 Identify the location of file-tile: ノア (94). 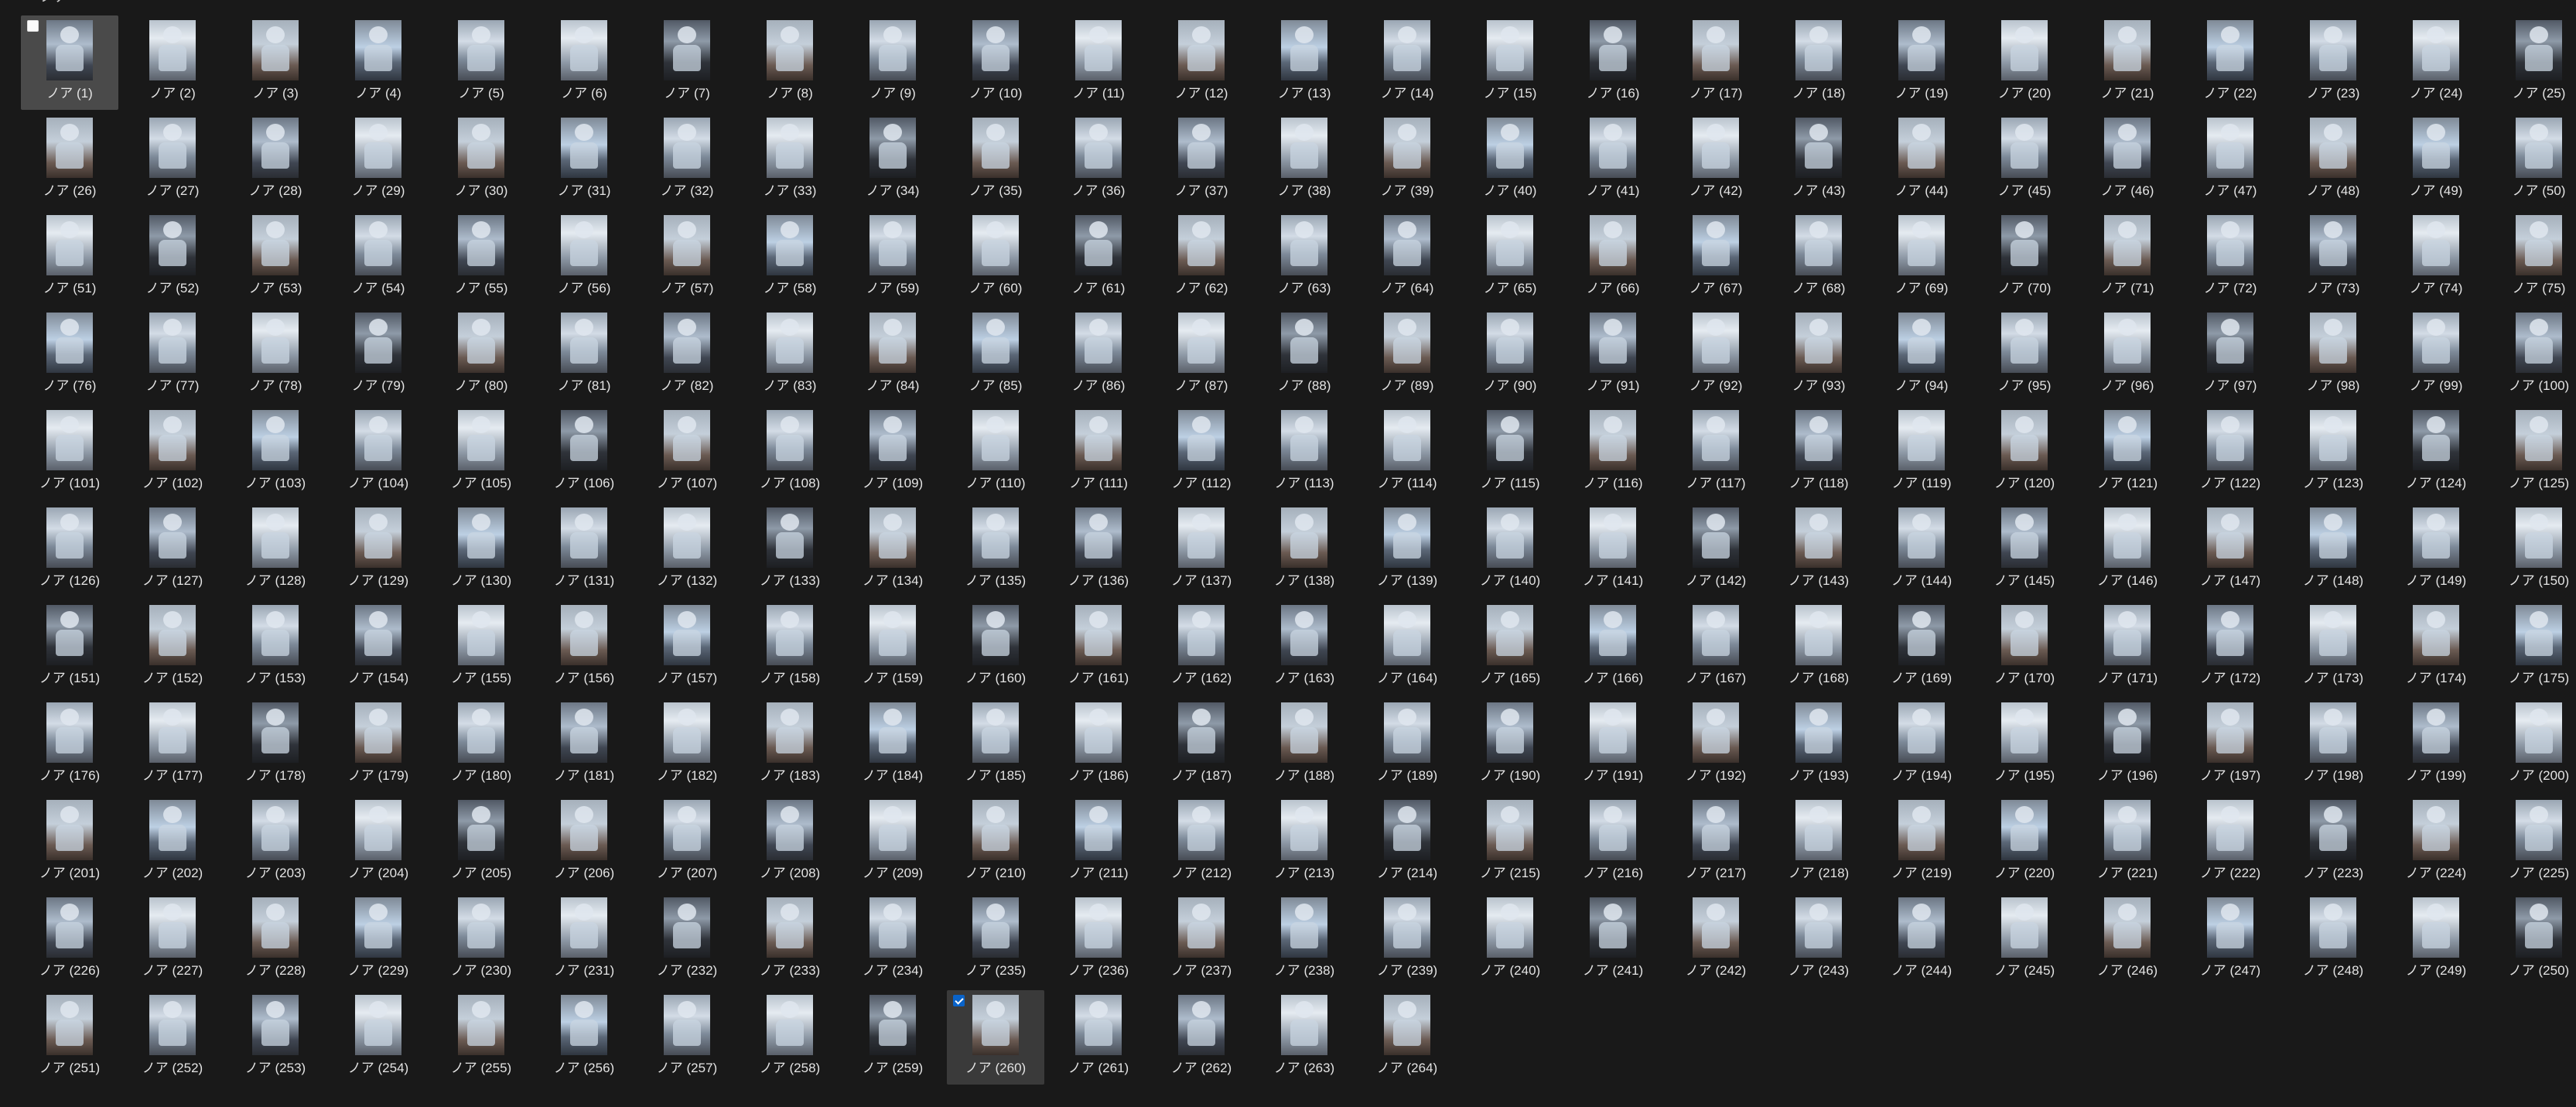
(1921, 355).